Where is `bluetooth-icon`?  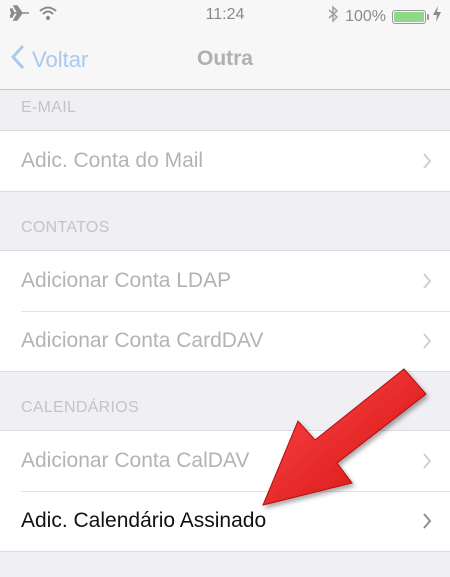 bluetooth-icon is located at coordinates (333, 16).